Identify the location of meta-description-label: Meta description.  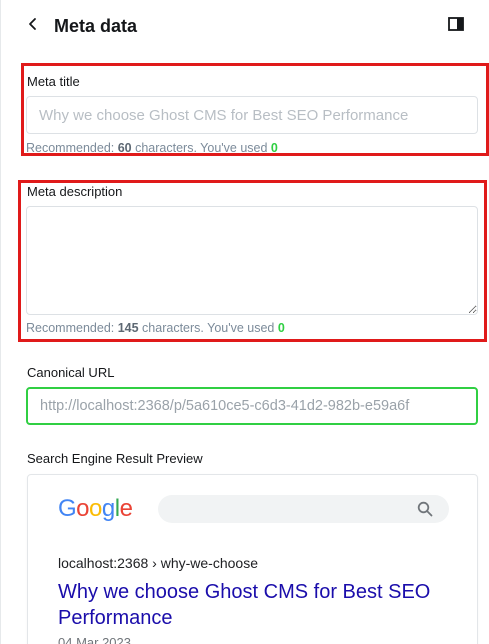
(75, 191).